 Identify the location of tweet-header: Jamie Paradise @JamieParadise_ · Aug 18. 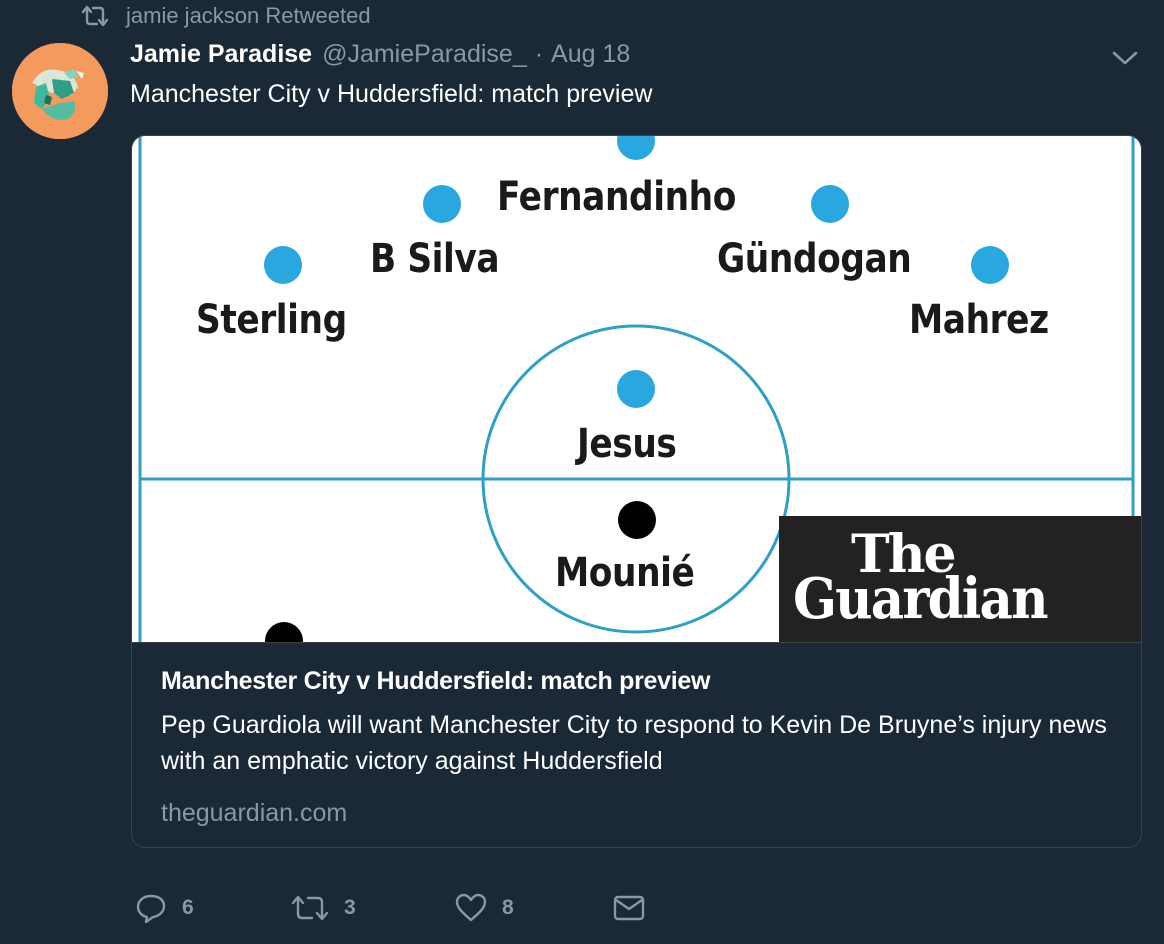
(380, 57).